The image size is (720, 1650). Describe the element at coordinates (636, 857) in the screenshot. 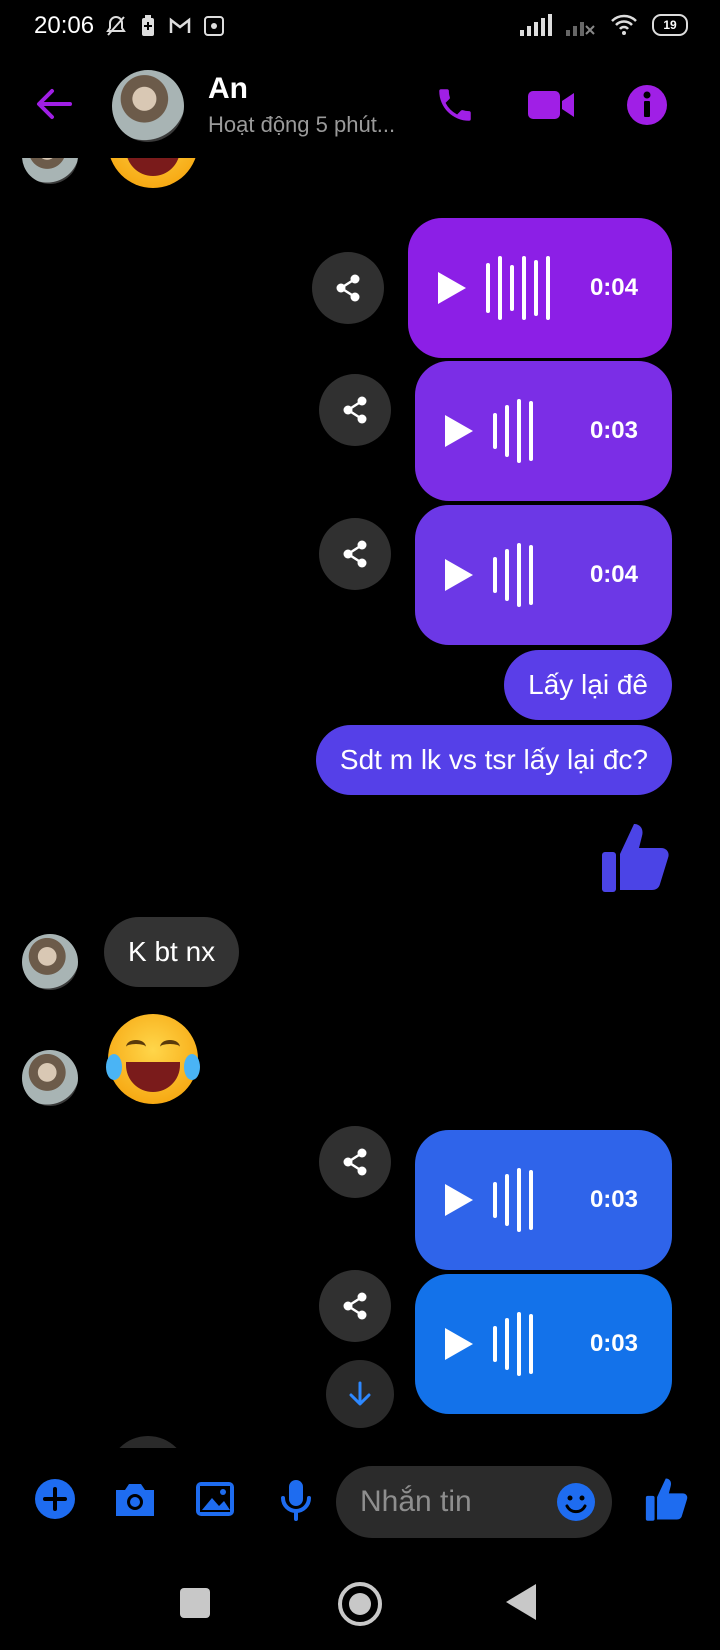

I see `like-thumbs-up-icon` at that location.